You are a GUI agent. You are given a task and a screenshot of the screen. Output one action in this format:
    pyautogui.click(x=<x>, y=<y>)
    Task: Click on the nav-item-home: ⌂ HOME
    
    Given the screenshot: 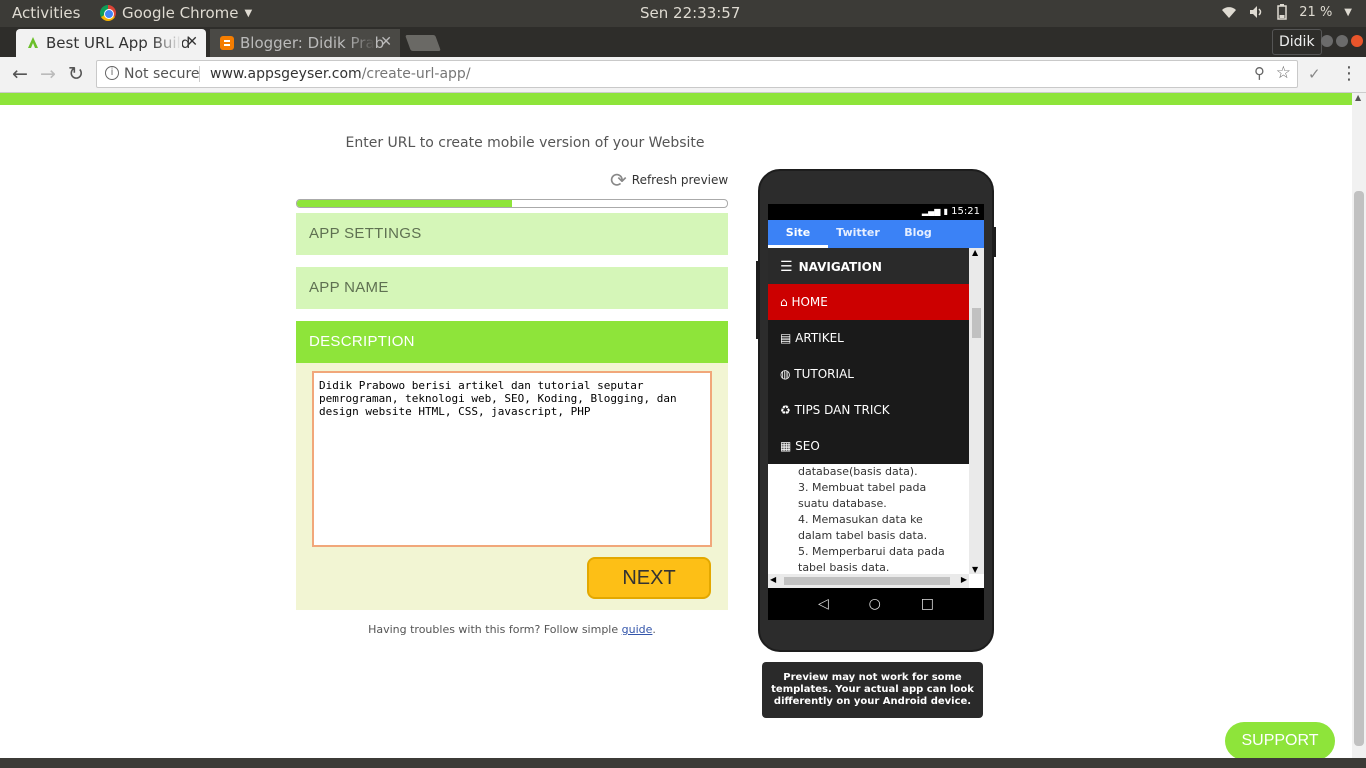 What is the action you would take?
    pyautogui.click(x=868, y=302)
    